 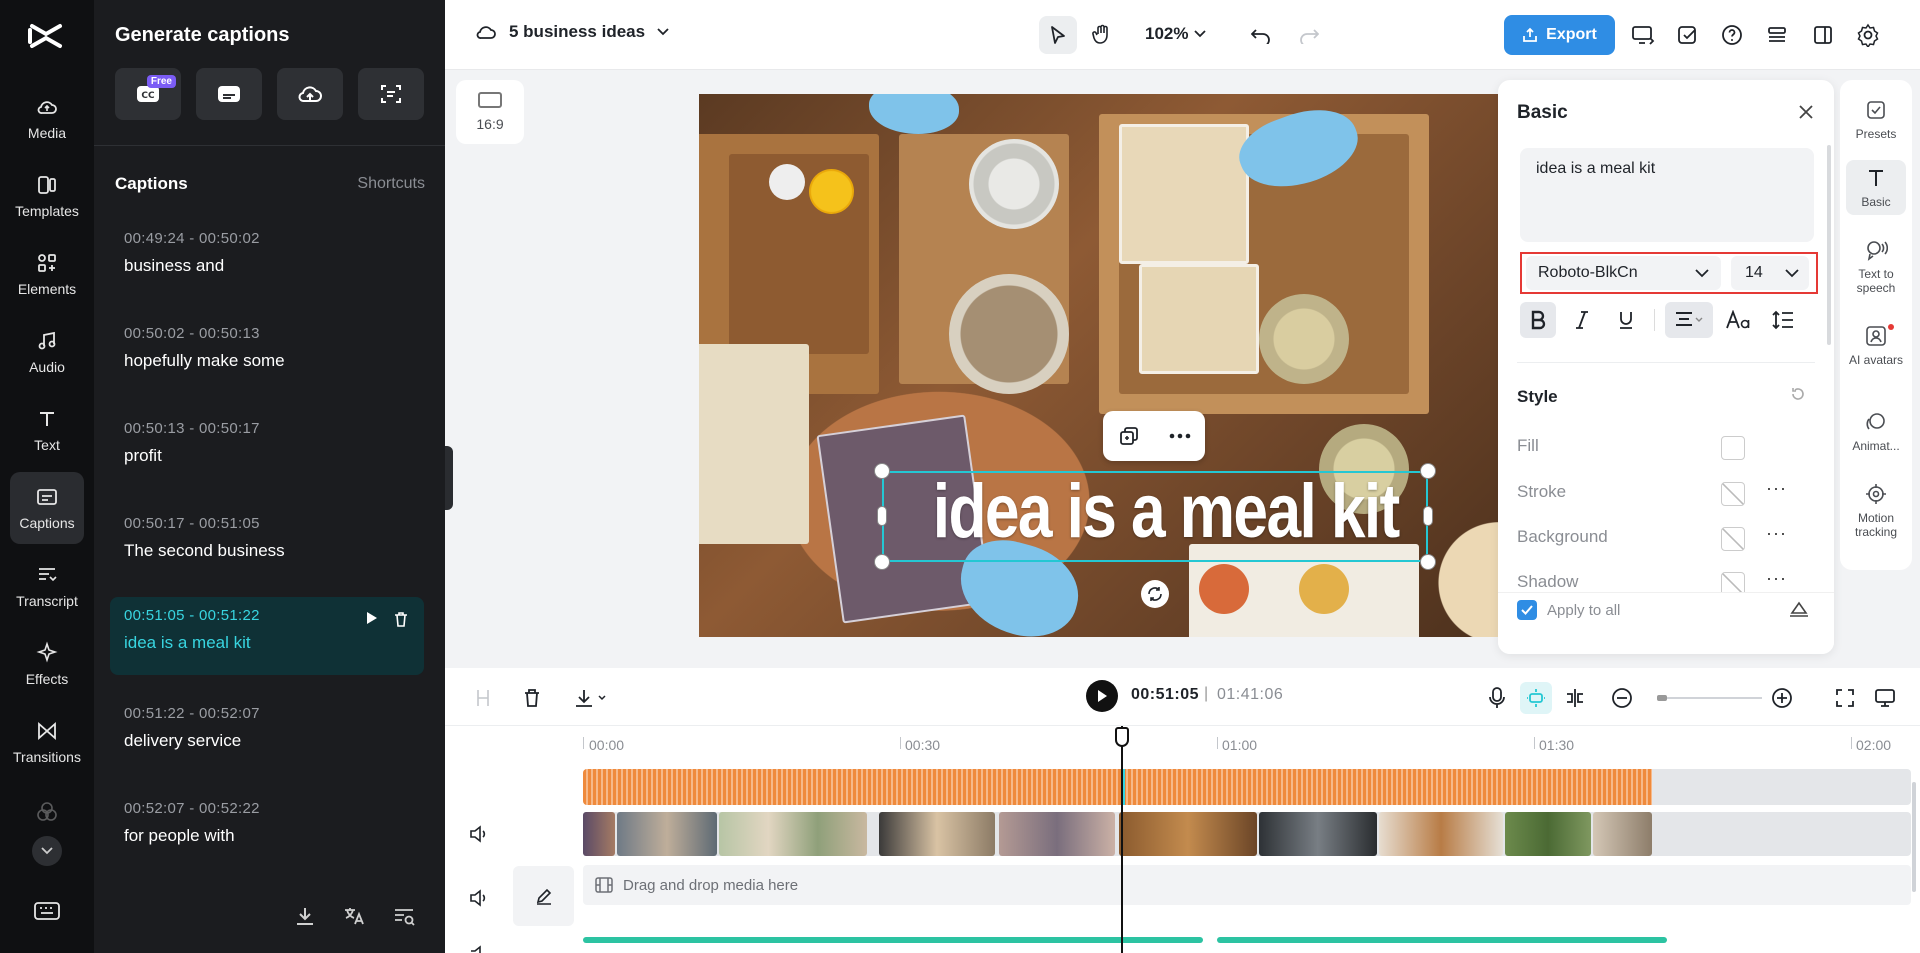 I want to click on scan-captions-button, so click(x=391, y=94).